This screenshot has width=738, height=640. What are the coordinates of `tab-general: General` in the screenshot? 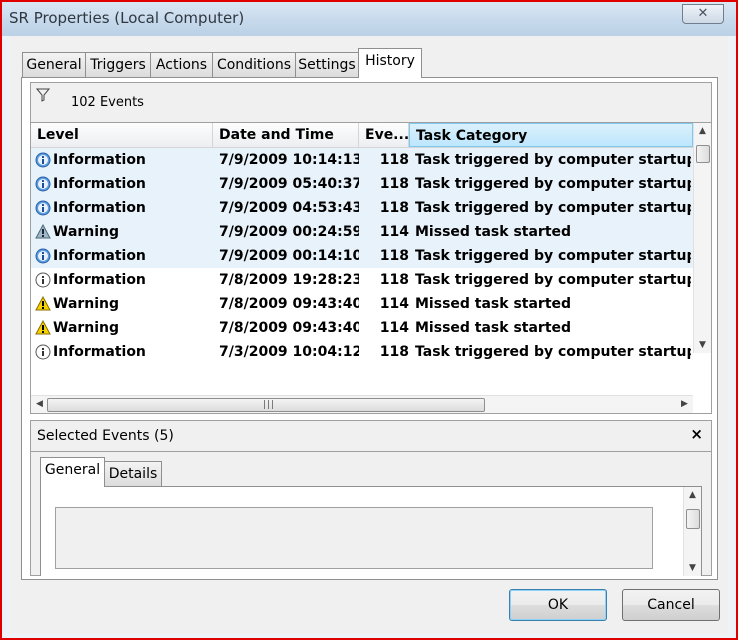 It's located at (54, 64).